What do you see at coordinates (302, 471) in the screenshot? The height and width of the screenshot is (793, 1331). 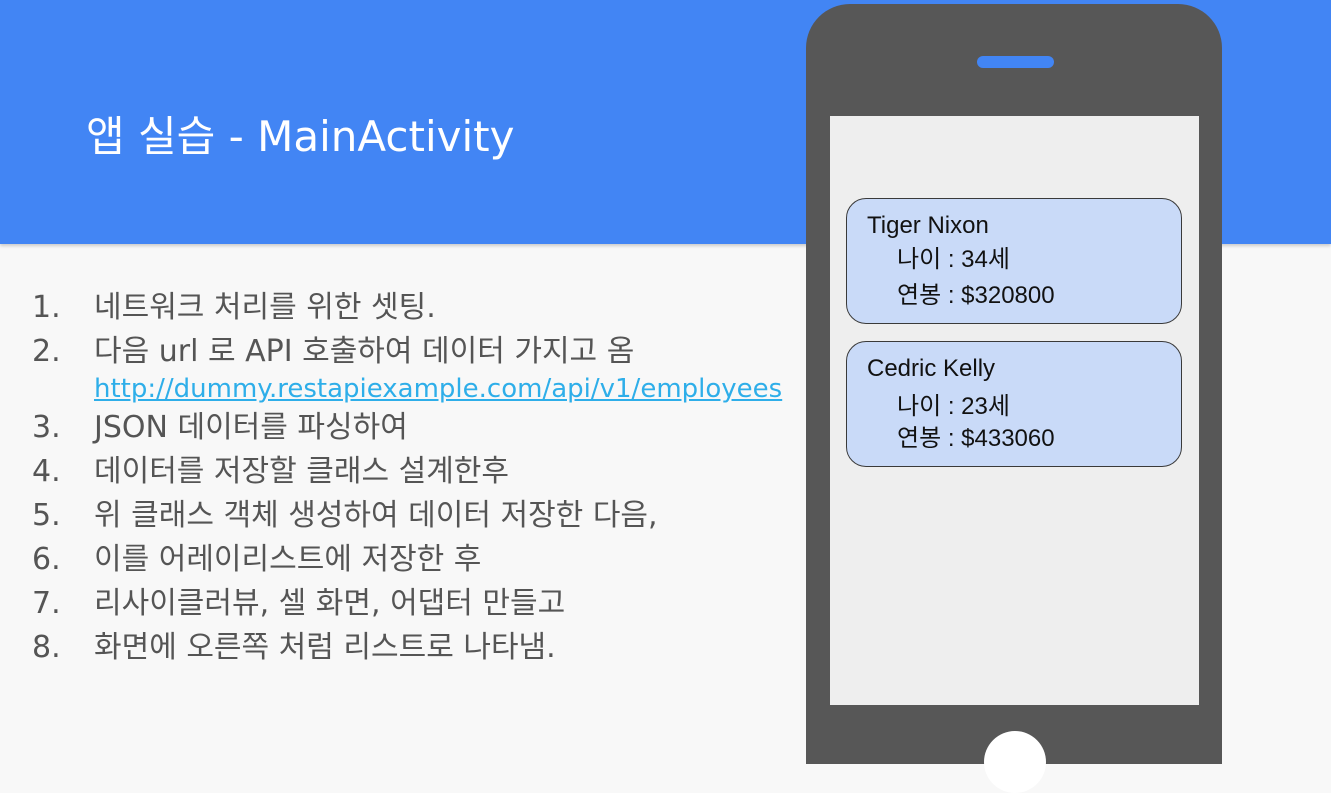 I see `step-text: 데이터를 저장할 클래스 설계한후` at bounding box center [302, 471].